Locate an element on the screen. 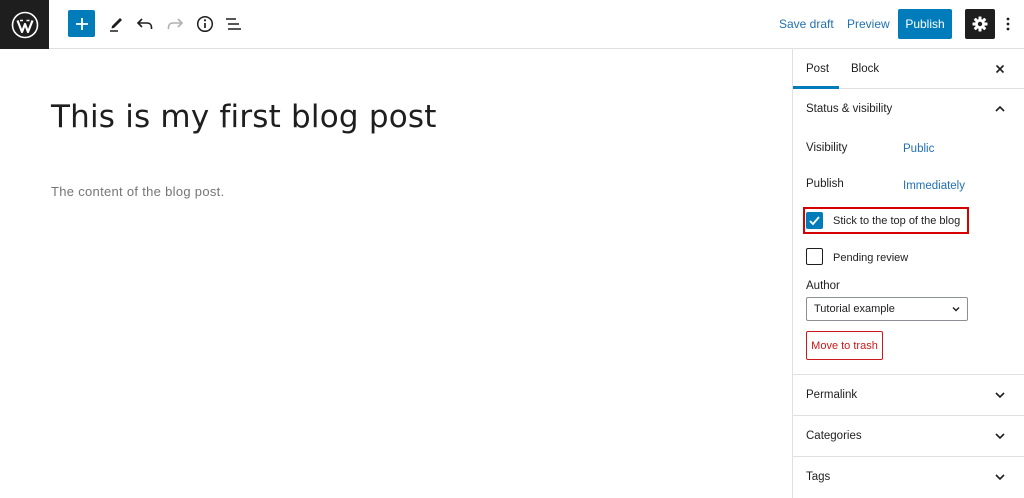 Image resolution: width=1024 pixels, height=498 pixels. close-sidebar-button is located at coordinates (1000, 69).